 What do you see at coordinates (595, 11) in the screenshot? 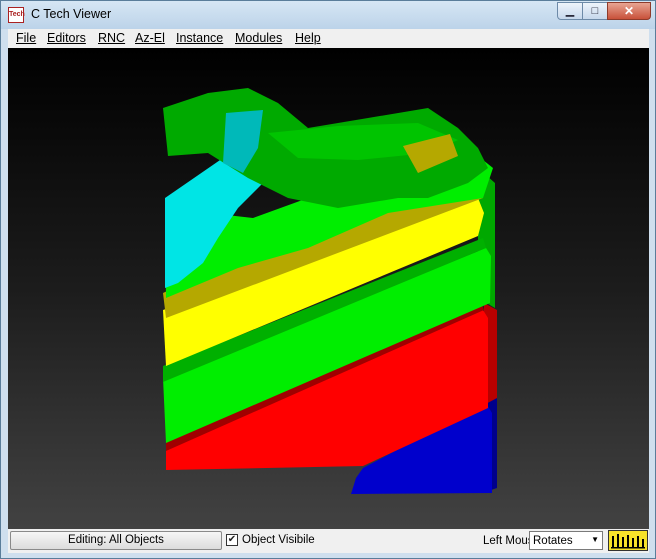
I see `maximize-button: □` at bounding box center [595, 11].